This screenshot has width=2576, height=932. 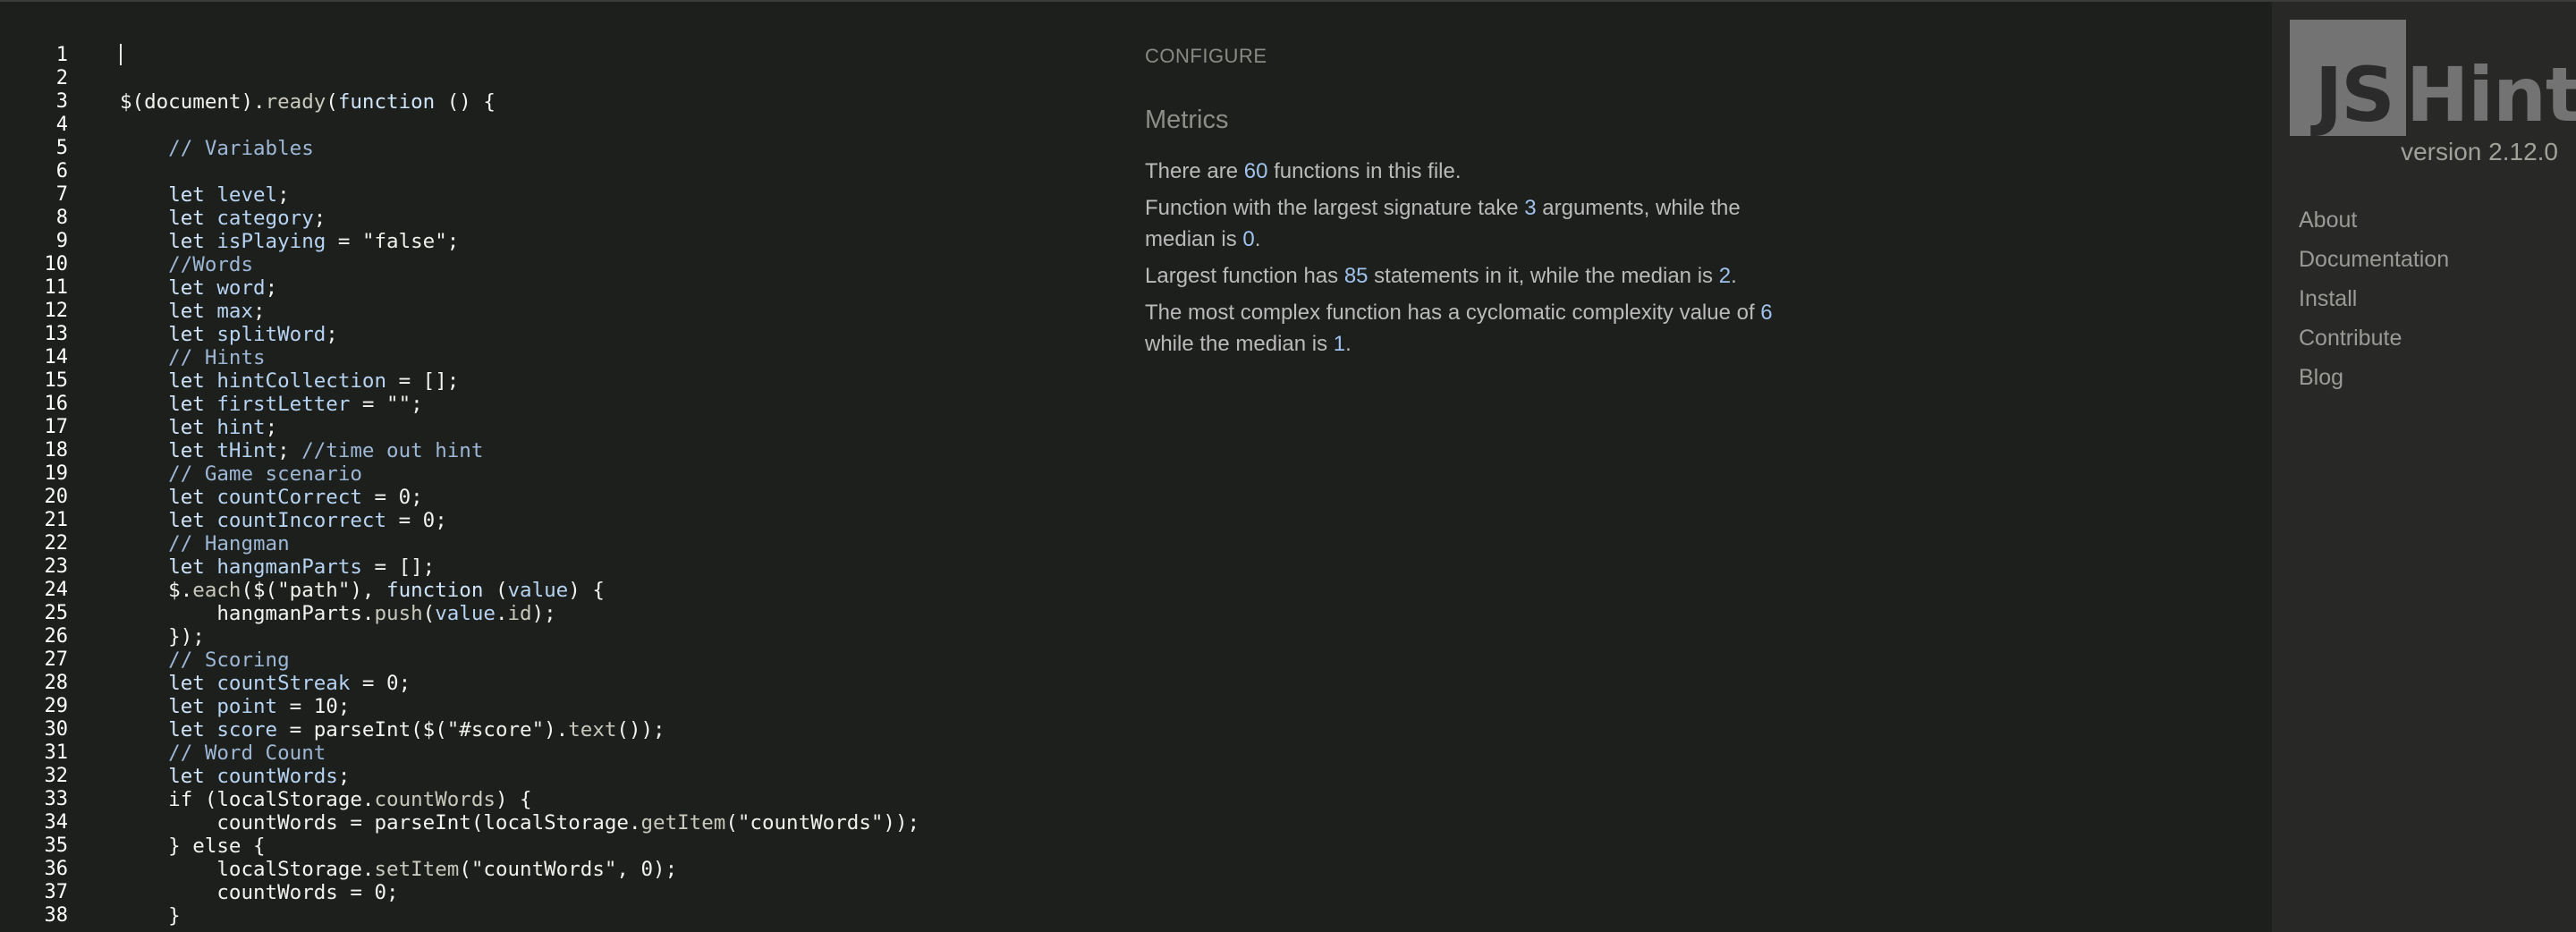 What do you see at coordinates (56, 752) in the screenshot?
I see `line-number: 31` at bounding box center [56, 752].